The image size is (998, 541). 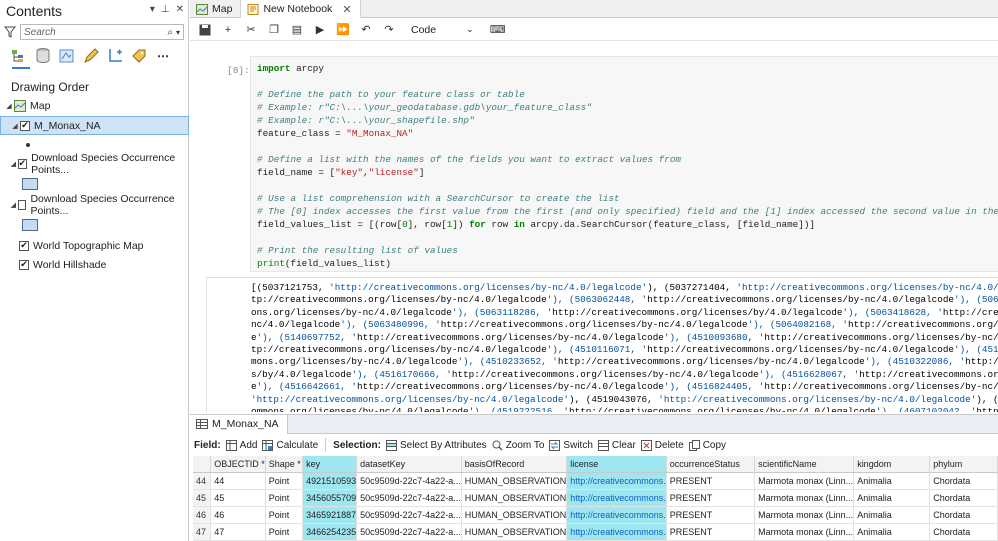 I want to click on column-header: OBJECTID *, so click(x=238, y=464).